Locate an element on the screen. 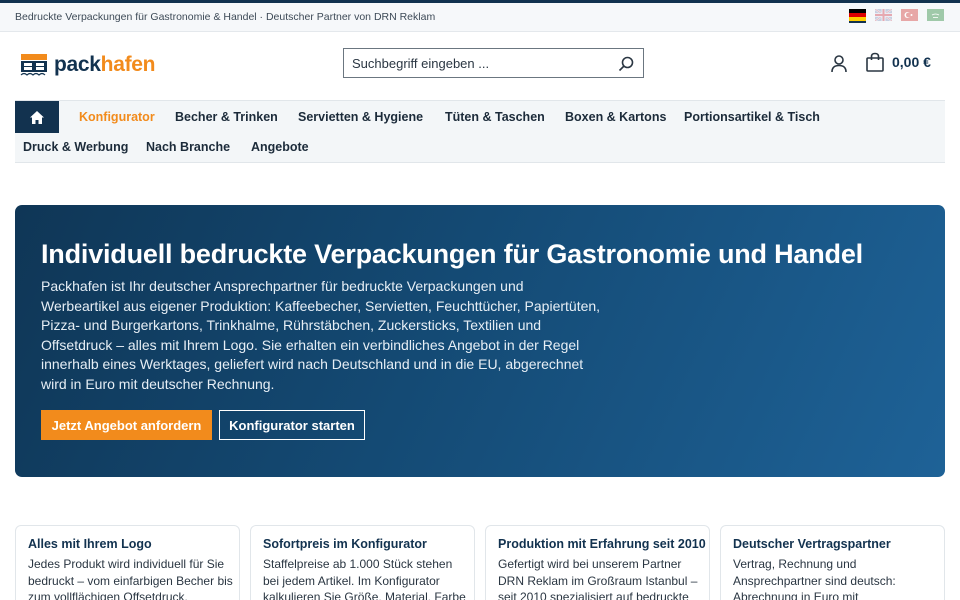 Image resolution: width=960 pixels, height=600 pixels. feature-title: Deutscher Vertragspartner is located at coordinates (812, 544).